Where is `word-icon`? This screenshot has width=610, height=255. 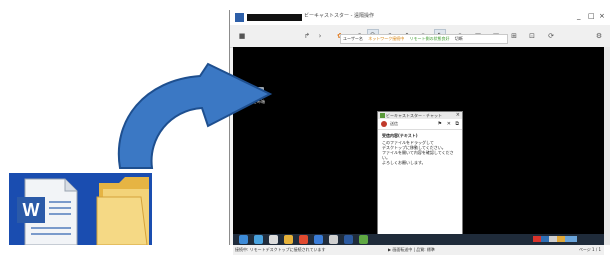 word-icon is located at coordinates (348, 239).